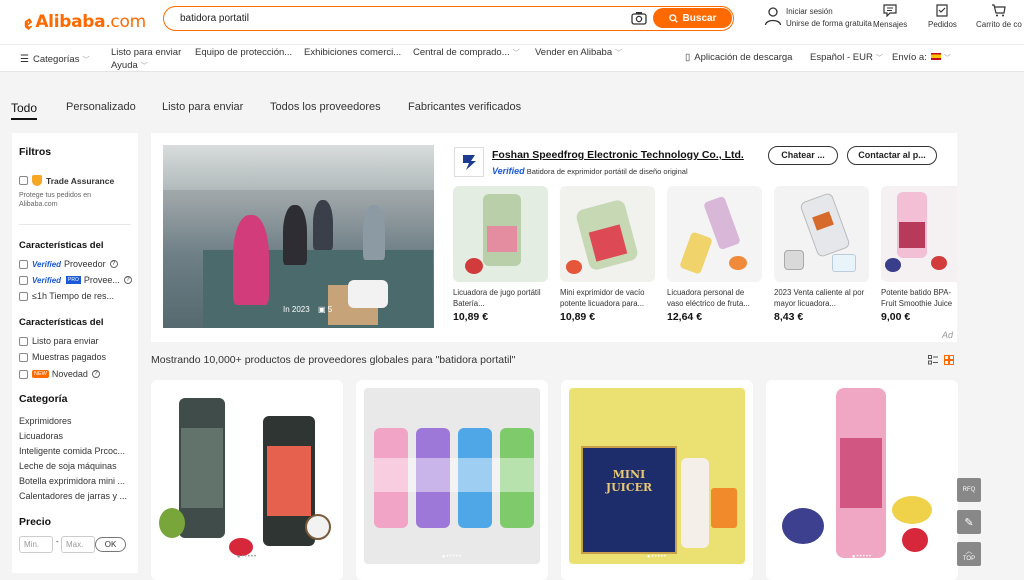 This screenshot has height=580, width=1024. What do you see at coordinates (172, 523) in the screenshot?
I see `fruit-shape` at bounding box center [172, 523].